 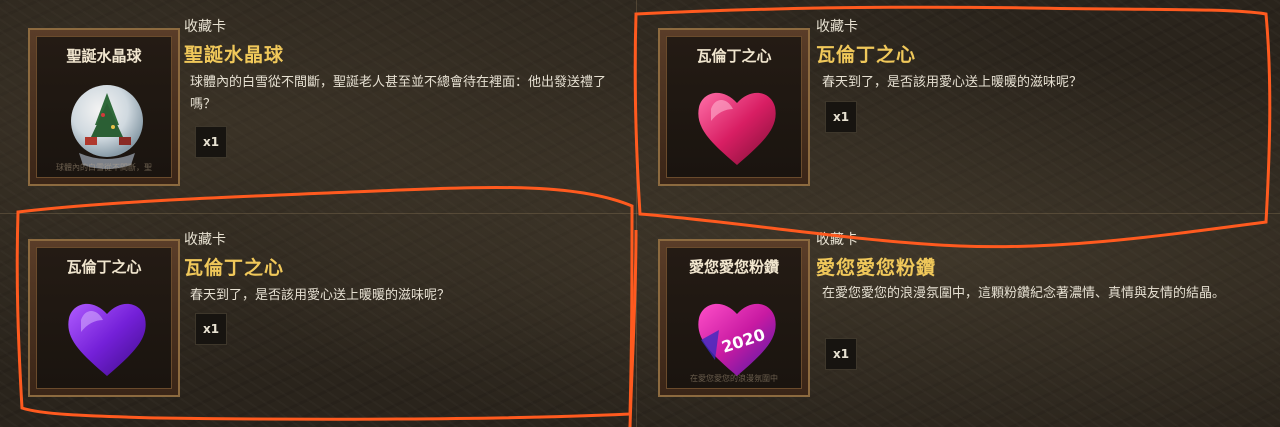 I want to click on thumbnail-caption: 球體內的白雪從不間斷，聖, so click(x=104, y=167).